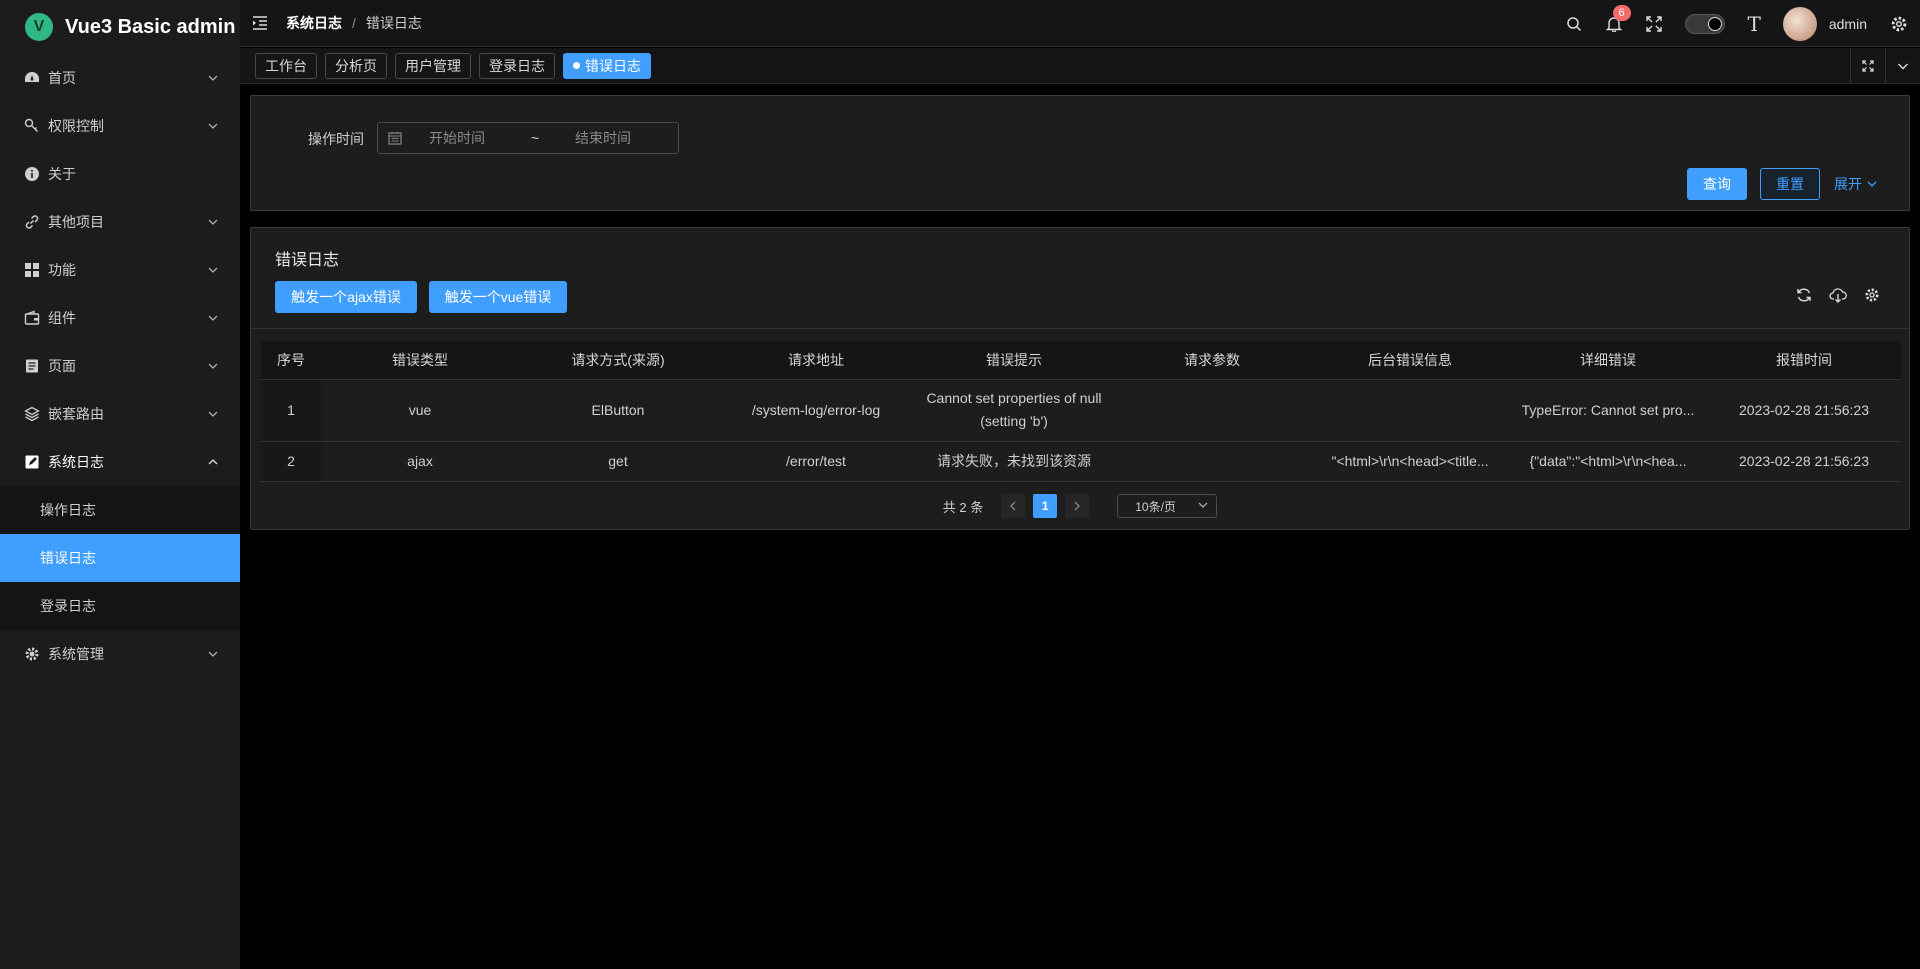 This screenshot has height=969, width=1920. What do you see at coordinates (32, 78) in the screenshot?
I see `dashboard-icon` at bounding box center [32, 78].